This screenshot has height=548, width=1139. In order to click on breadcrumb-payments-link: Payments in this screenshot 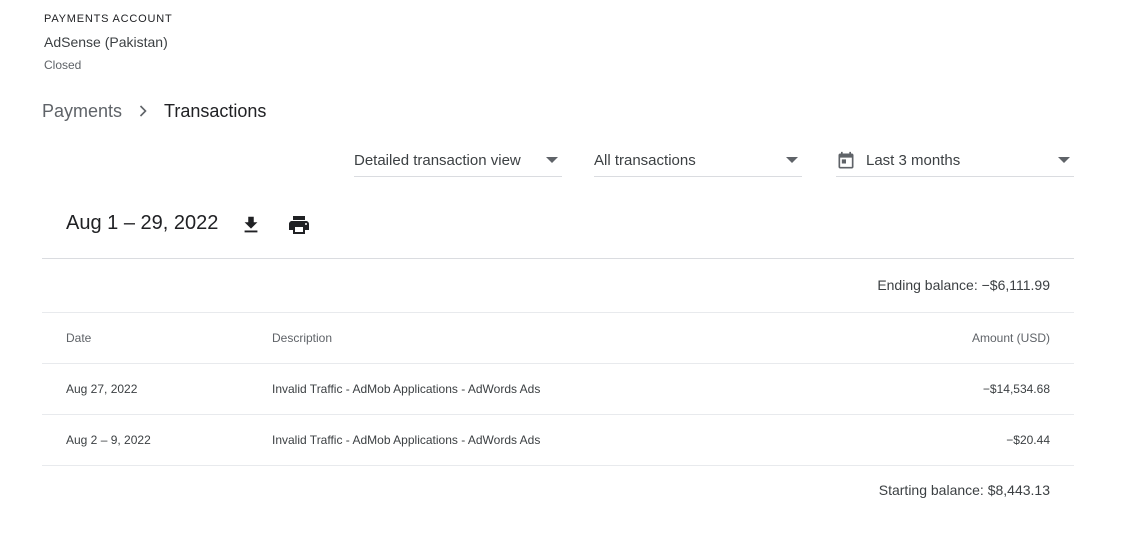, I will do `click(82, 111)`.